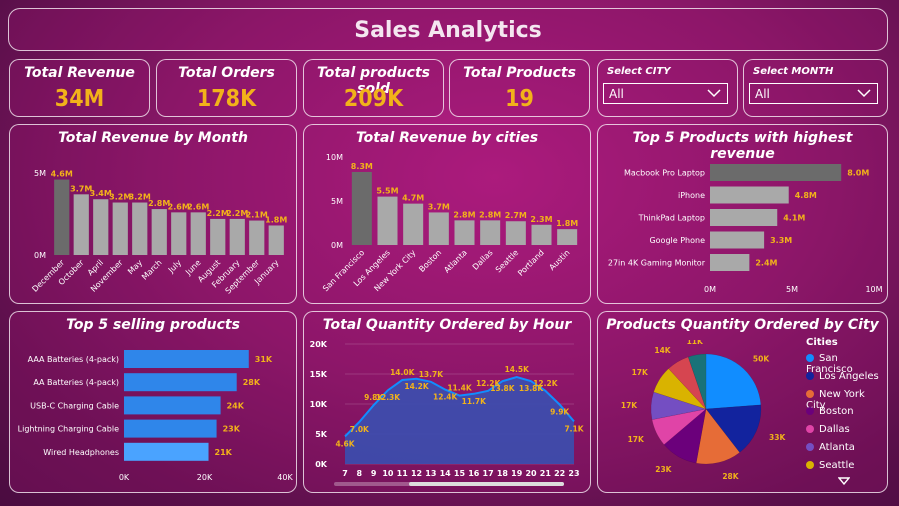 This screenshot has height=506, width=899. I want to click on horizontal-scrollbar, so click(449, 484).